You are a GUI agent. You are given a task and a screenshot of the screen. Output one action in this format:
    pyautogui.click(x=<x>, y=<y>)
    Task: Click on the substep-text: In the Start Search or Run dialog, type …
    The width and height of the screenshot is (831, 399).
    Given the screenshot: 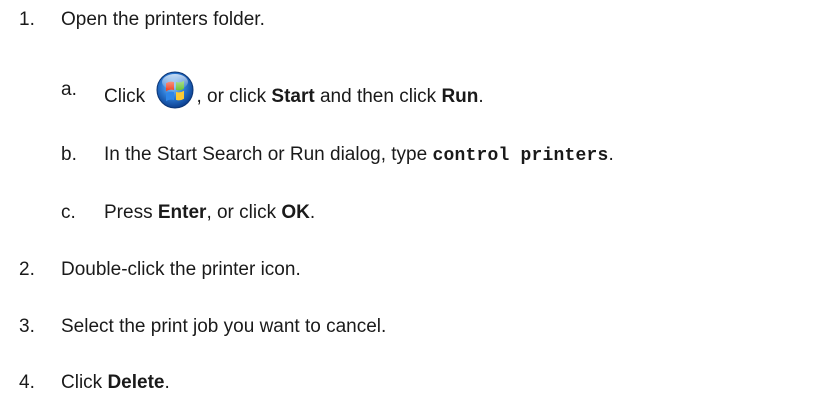 What is the action you would take?
    pyautogui.click(x=359, y=155)
    